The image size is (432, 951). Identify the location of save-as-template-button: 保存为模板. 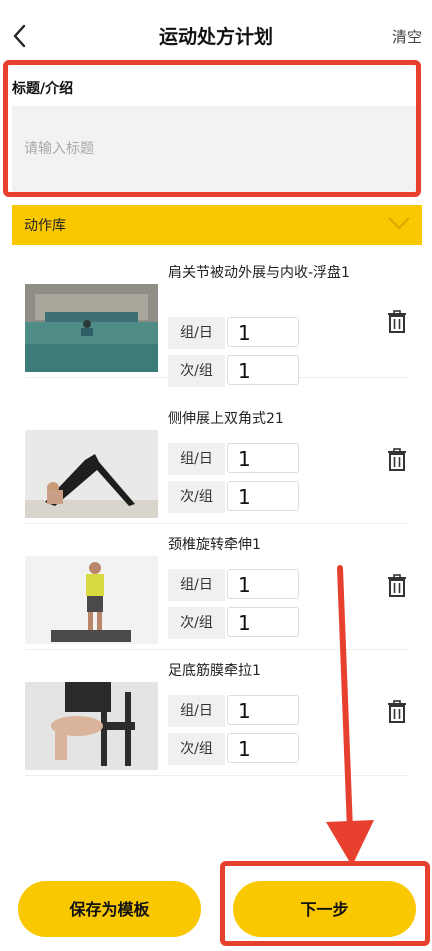
(109, 909).